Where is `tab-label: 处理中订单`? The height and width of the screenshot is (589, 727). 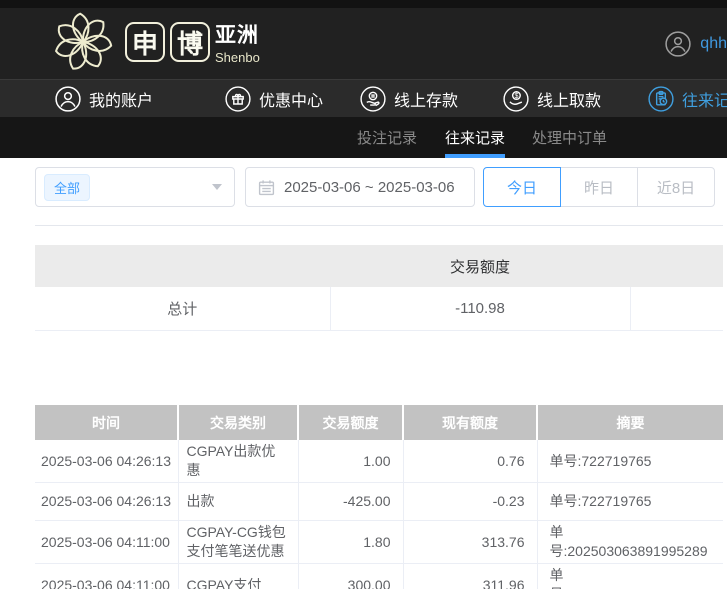
tab-label: 处理中订单 is located at coordinates (570, 138).